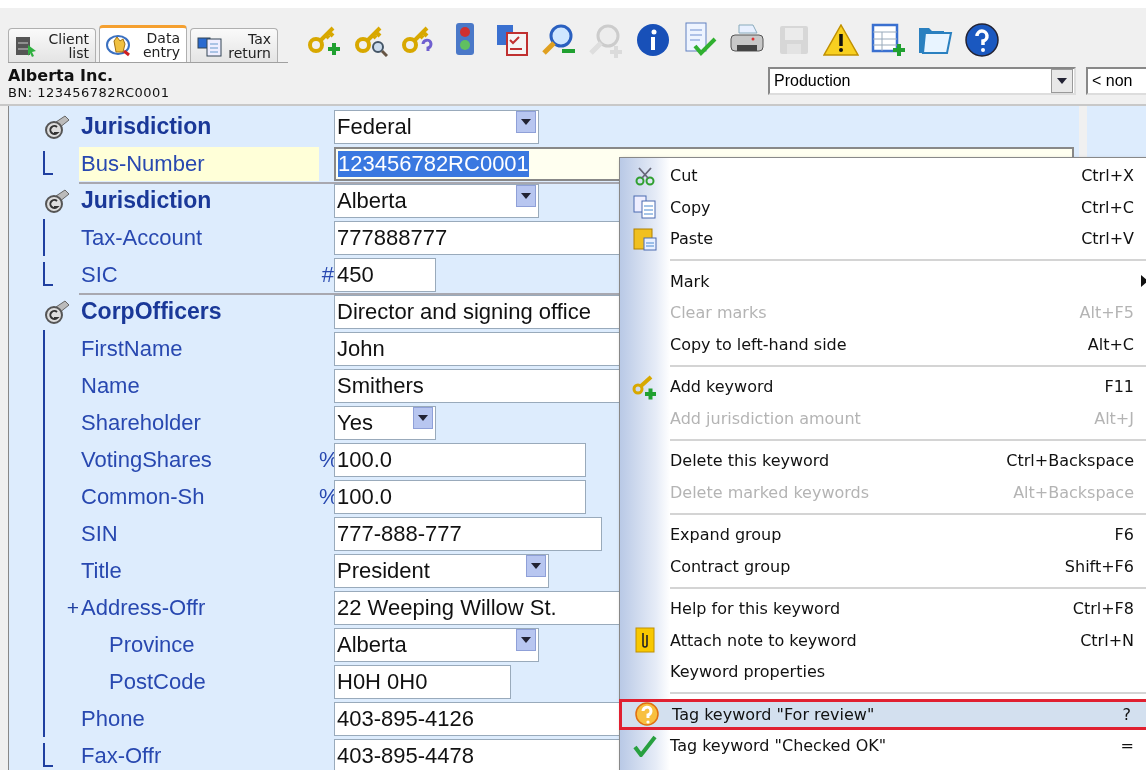 The width and height of the screenshot is (1146, 770). What do you see at coordinates (143, 607) in the screenshot?
I see `field-label: Address-Offr` at bounding box center [143, 607].